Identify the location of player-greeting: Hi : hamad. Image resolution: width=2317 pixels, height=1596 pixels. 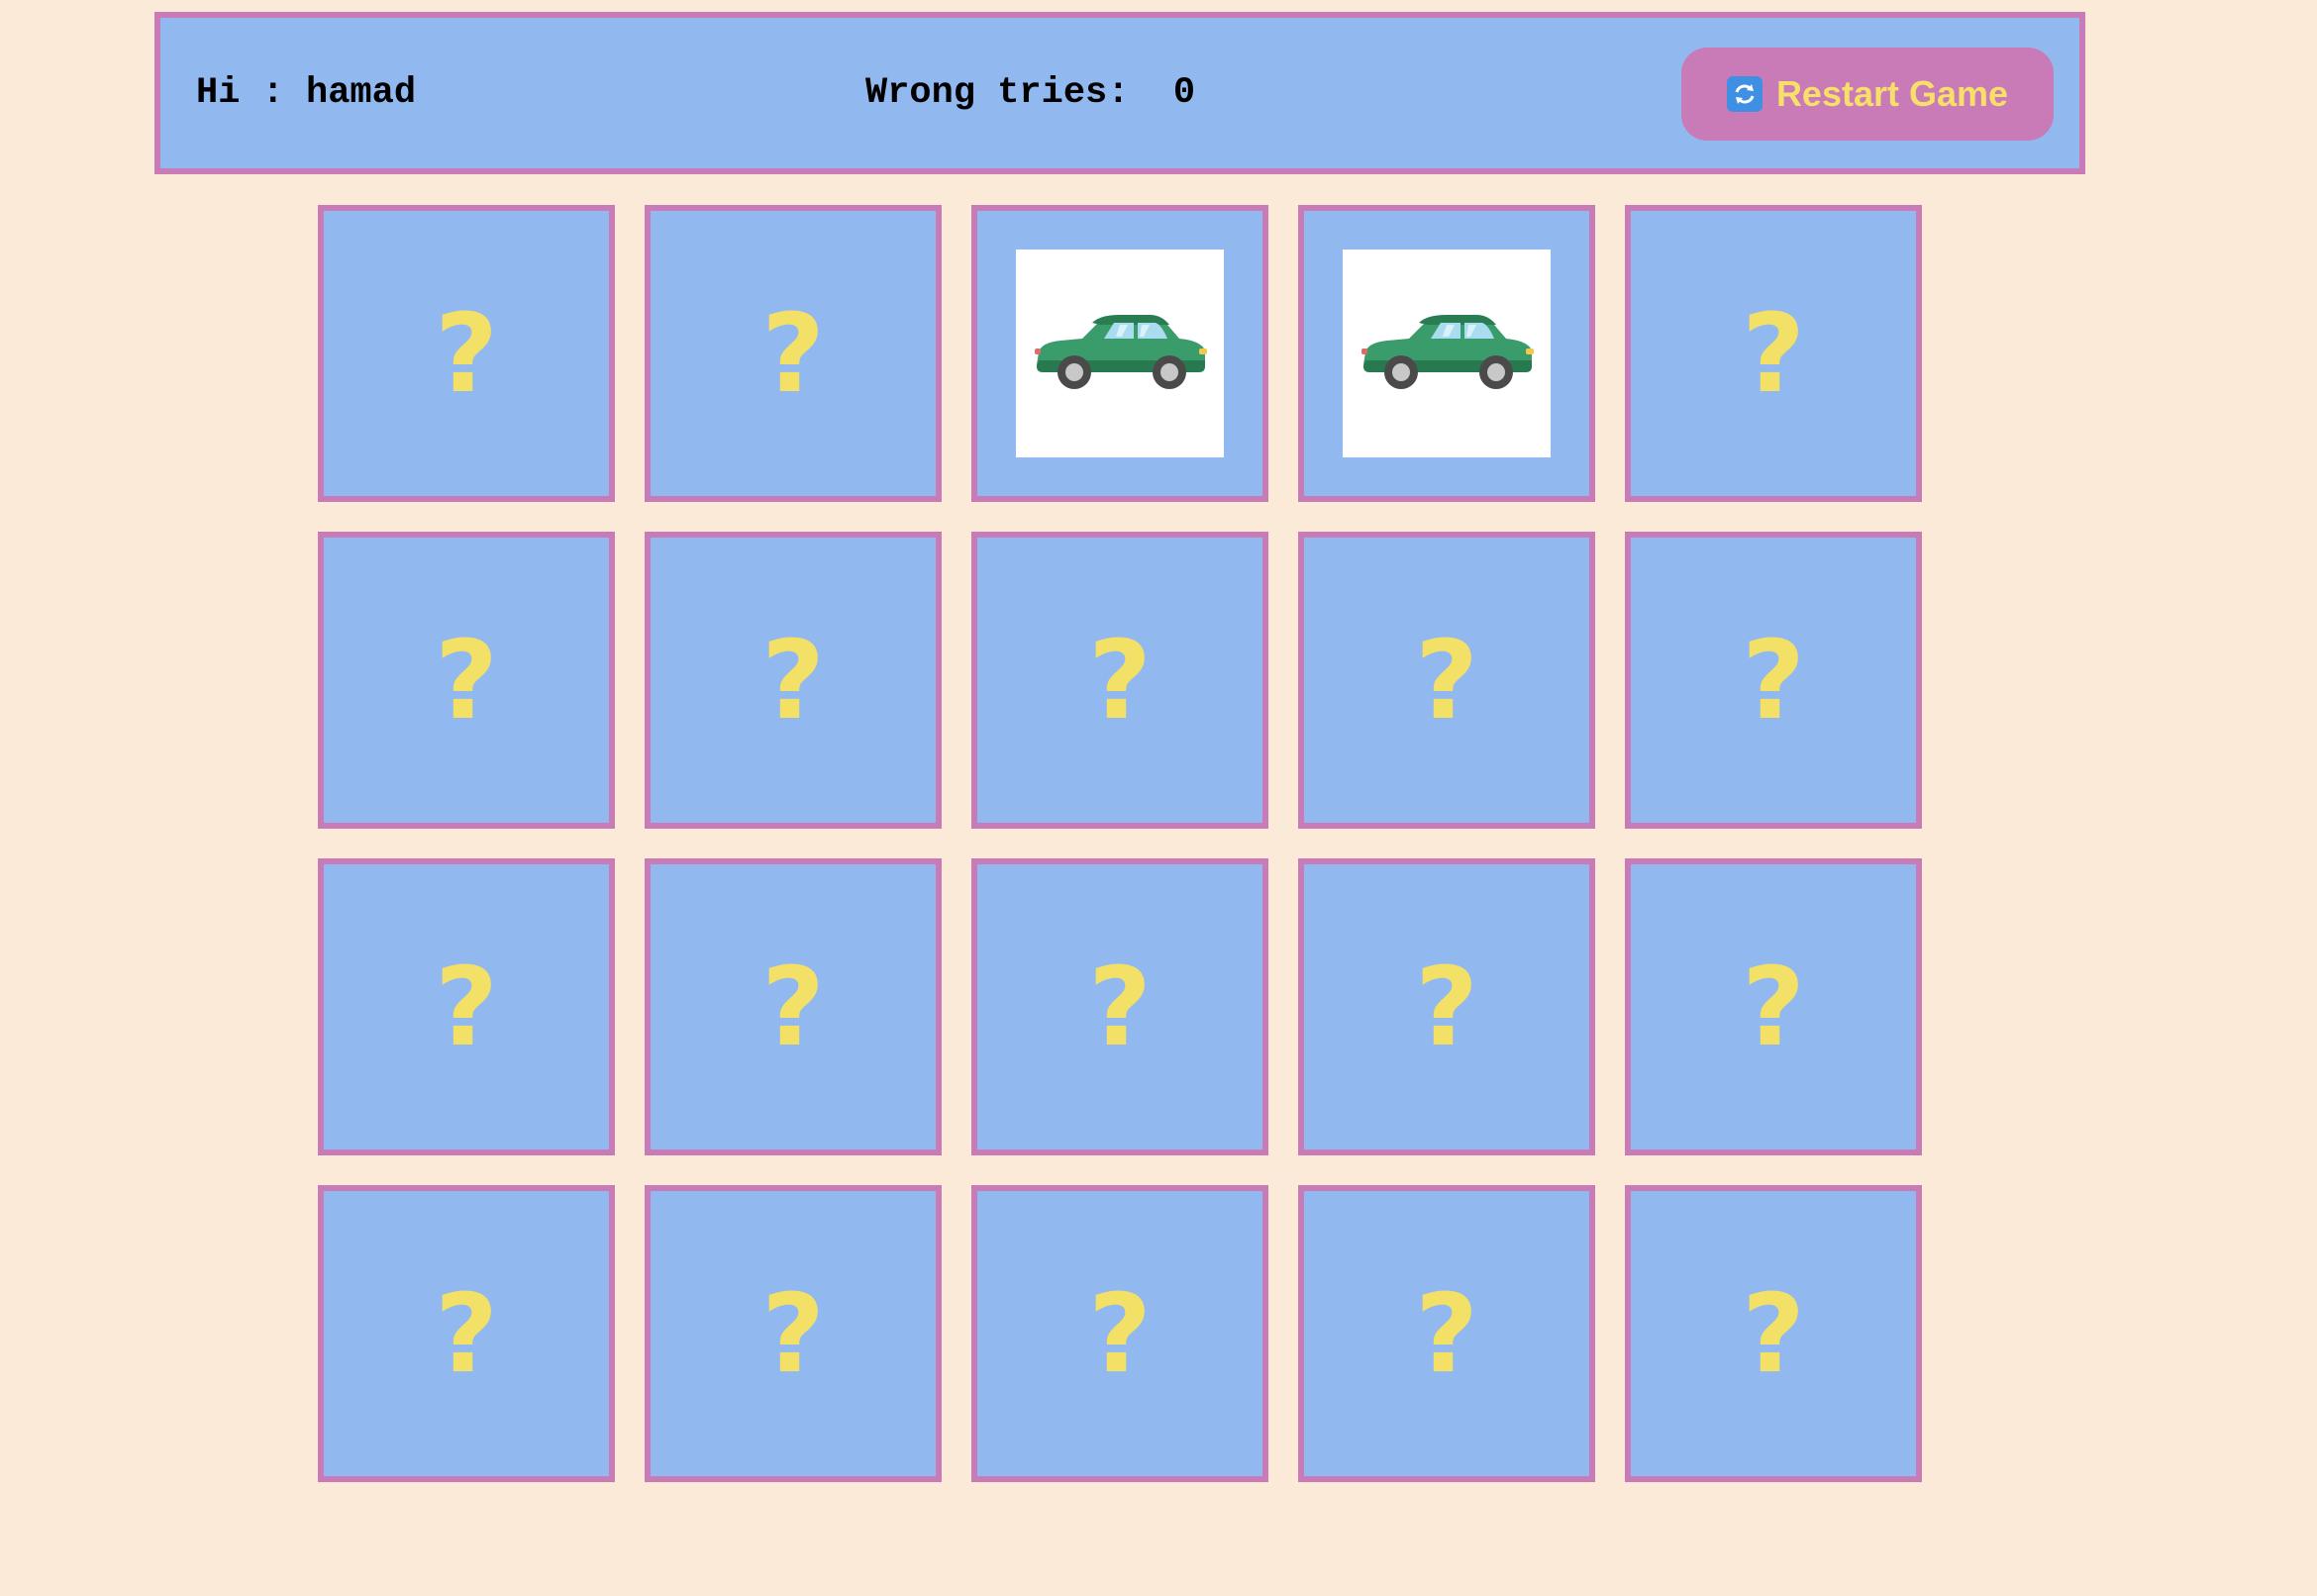
(306, 93).